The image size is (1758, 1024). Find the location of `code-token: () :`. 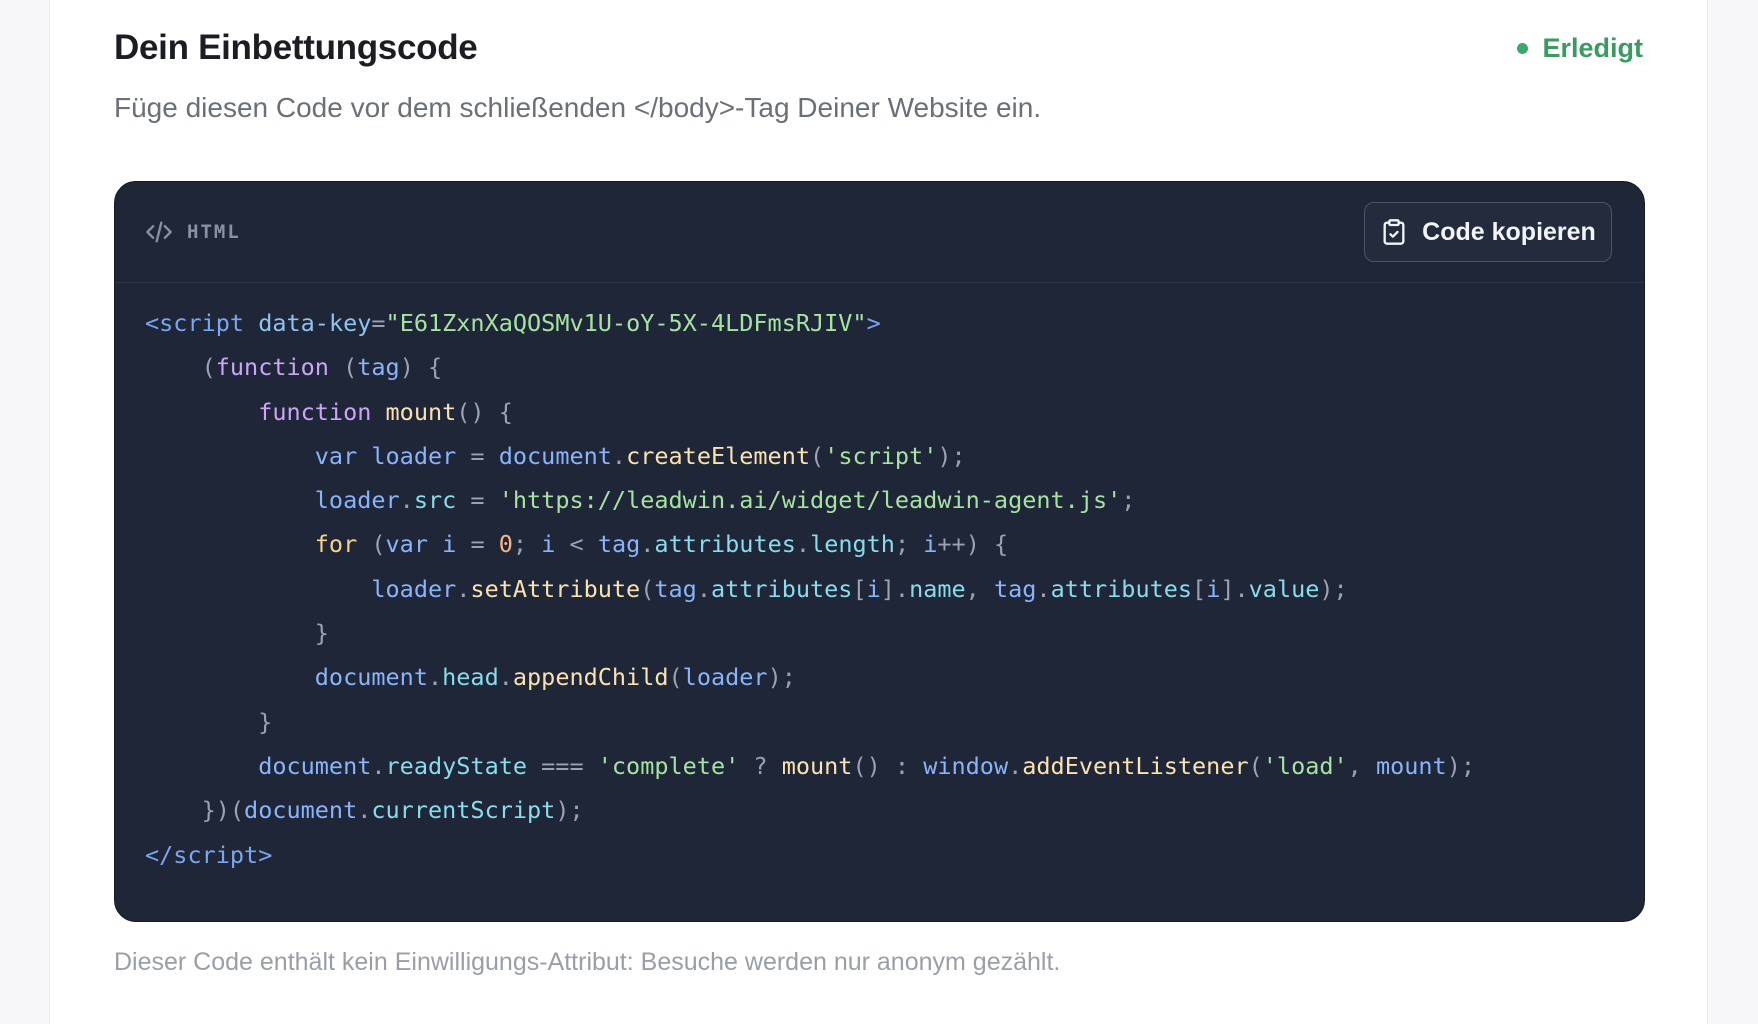

code-token: () : is located at coordinates (888, 765).